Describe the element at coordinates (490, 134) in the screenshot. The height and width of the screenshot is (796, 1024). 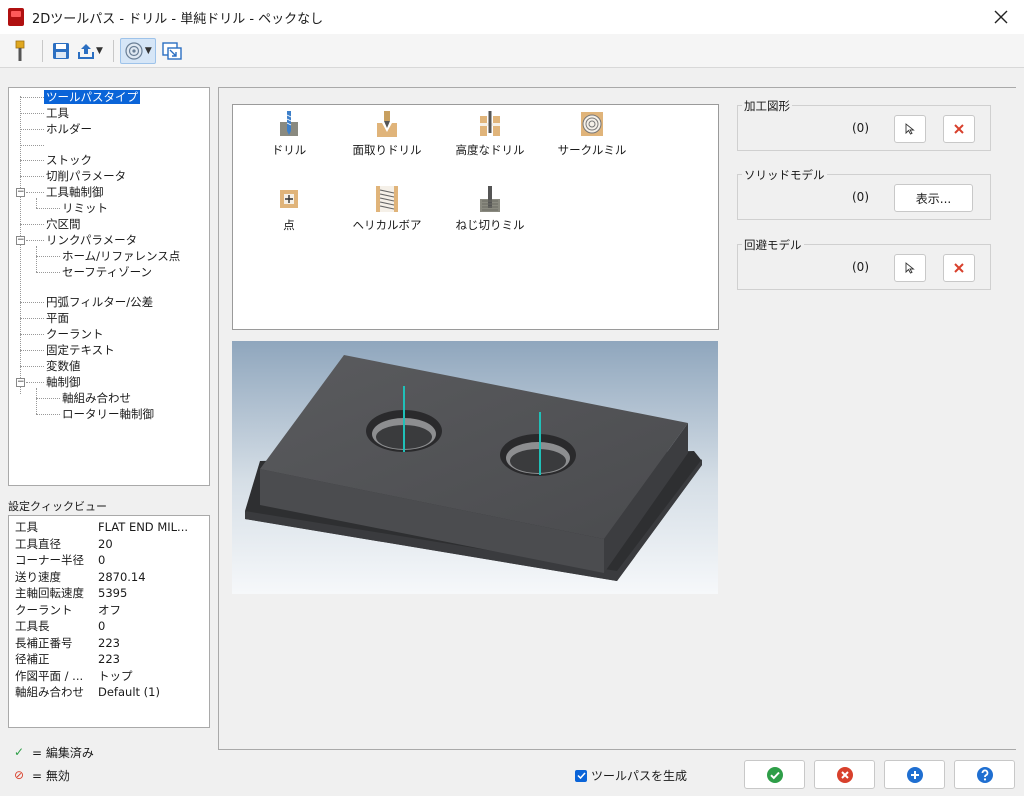
I see `toolpath-type-advanced-drill: 高度なドリル` at that location.